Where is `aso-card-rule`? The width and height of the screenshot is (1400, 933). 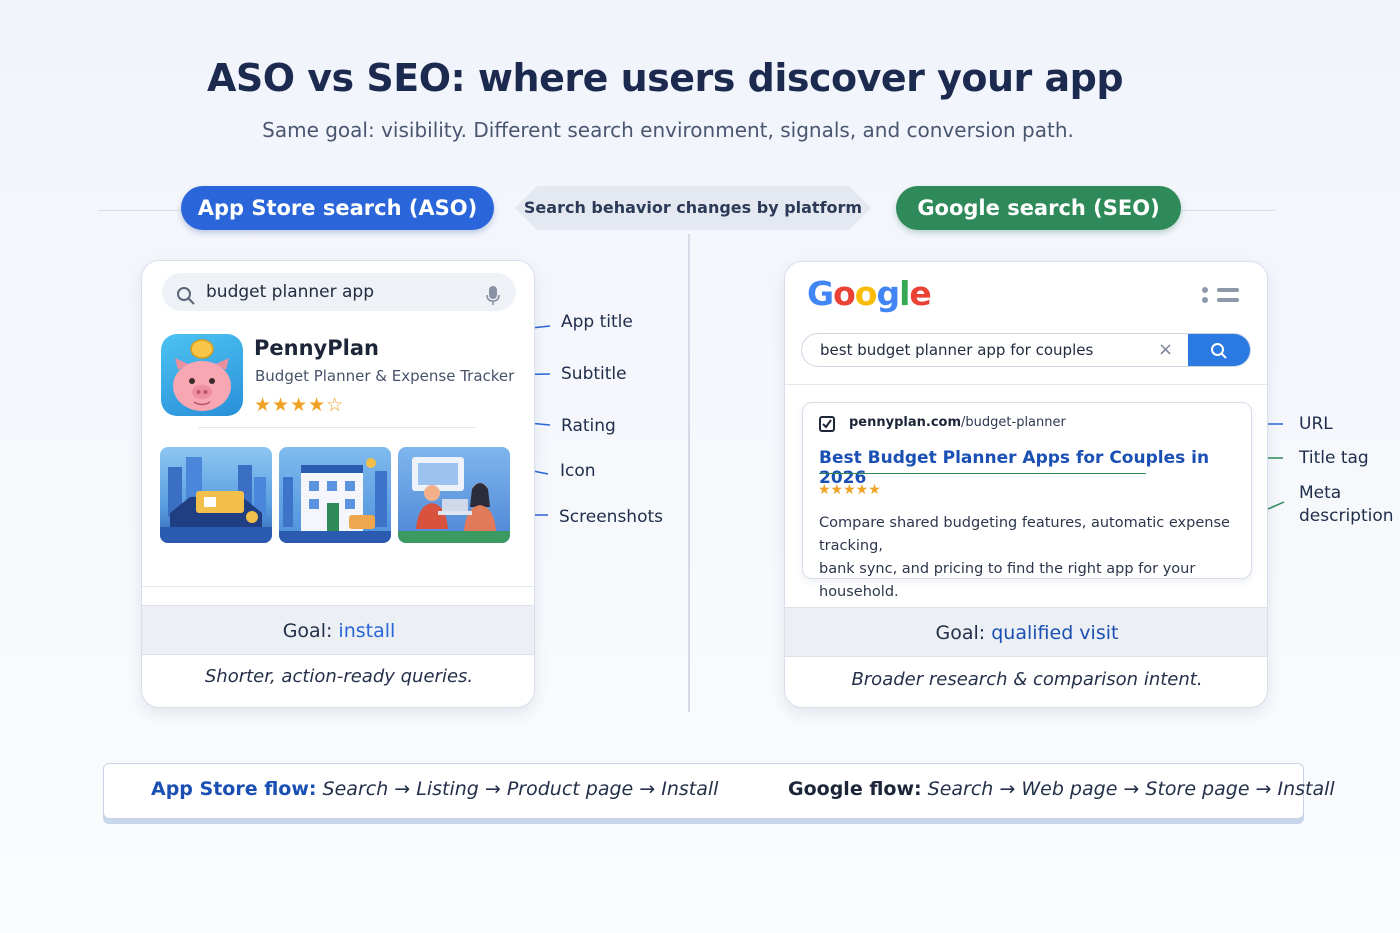 aso-card-rule is located at coordinates (338, 586).